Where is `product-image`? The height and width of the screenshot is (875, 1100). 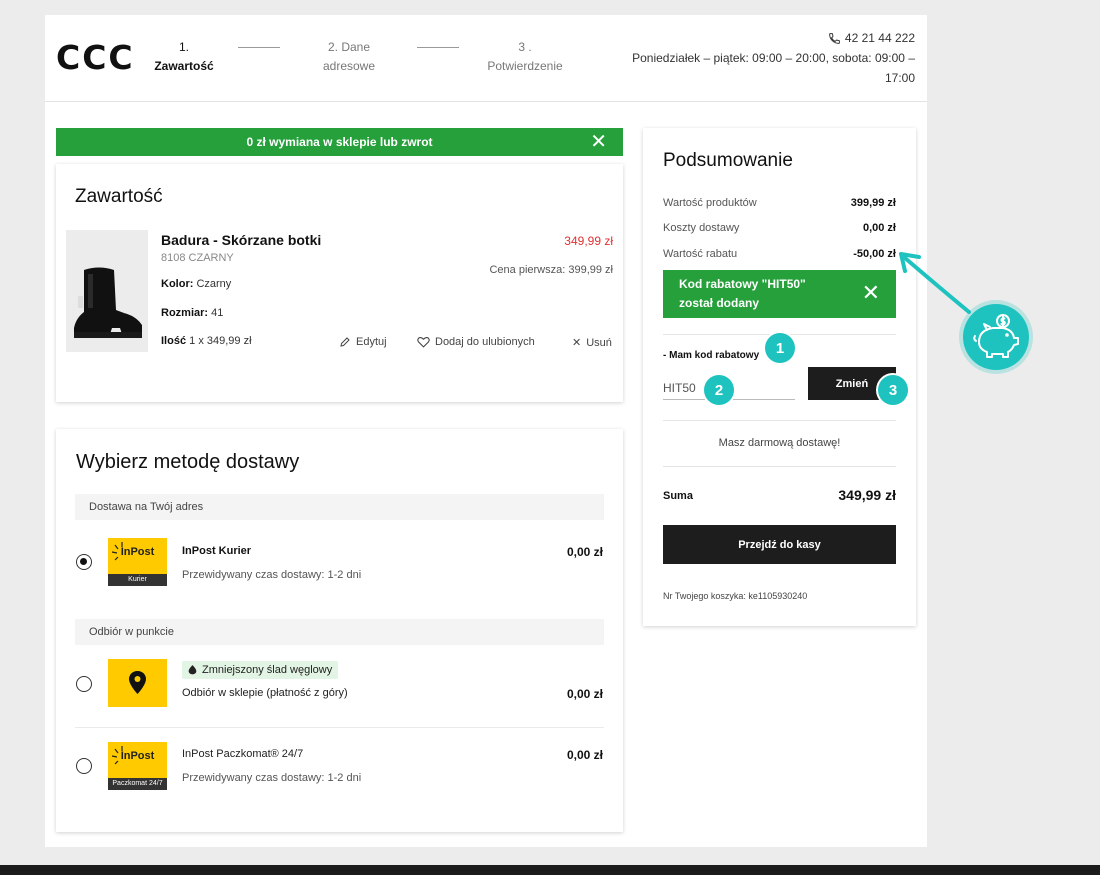
product-image is located at coordinates (107, 291).